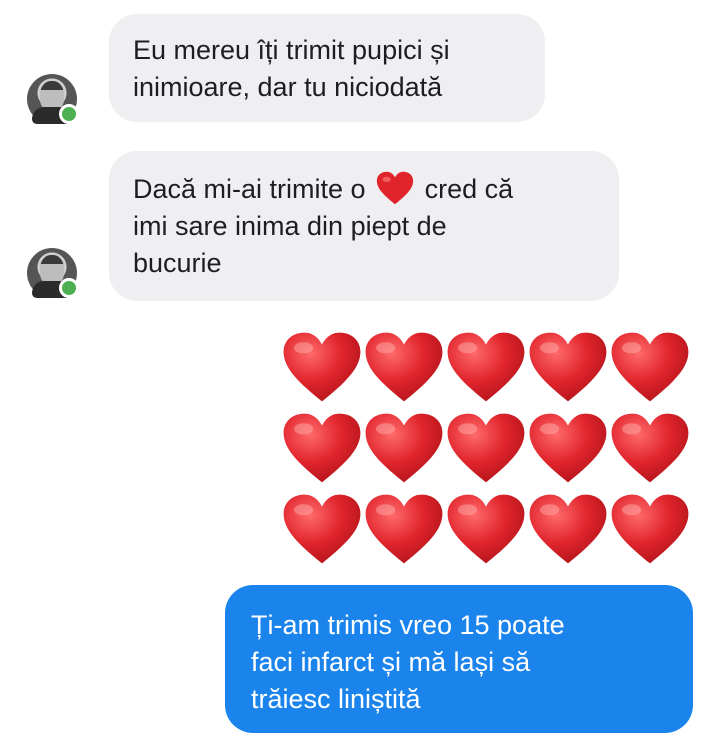  I want to click on message-text-line: faci infarct și mă lași să, so click(391, 662).